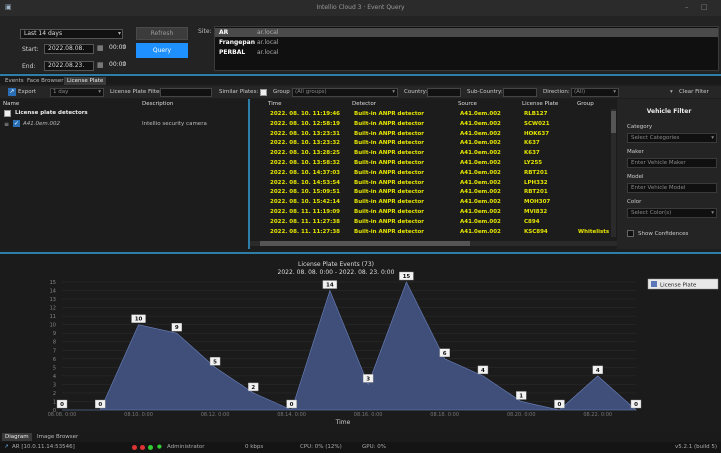 The height and width of the screenshot is (453, 721). I want to click on color-select: Select Color(s) ▾, so click(672, 213).